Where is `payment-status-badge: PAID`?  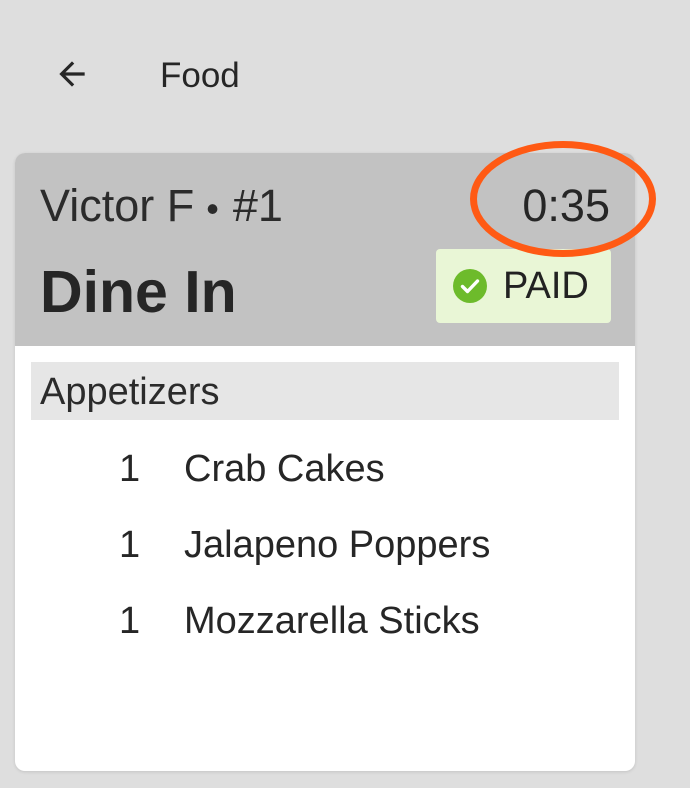 payment-status-badge: PAID is located at coordinates (523, 286).